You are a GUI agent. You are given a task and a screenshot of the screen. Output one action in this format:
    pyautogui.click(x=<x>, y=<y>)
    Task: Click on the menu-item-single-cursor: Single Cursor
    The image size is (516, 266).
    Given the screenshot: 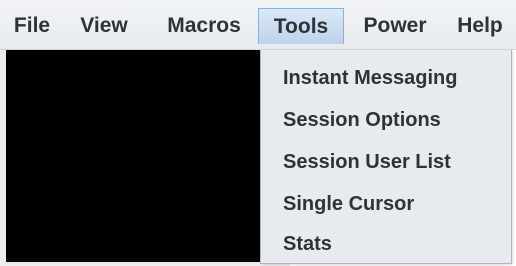 What is the action you would take?
    pyautogui.click(x=386, y=204)
    